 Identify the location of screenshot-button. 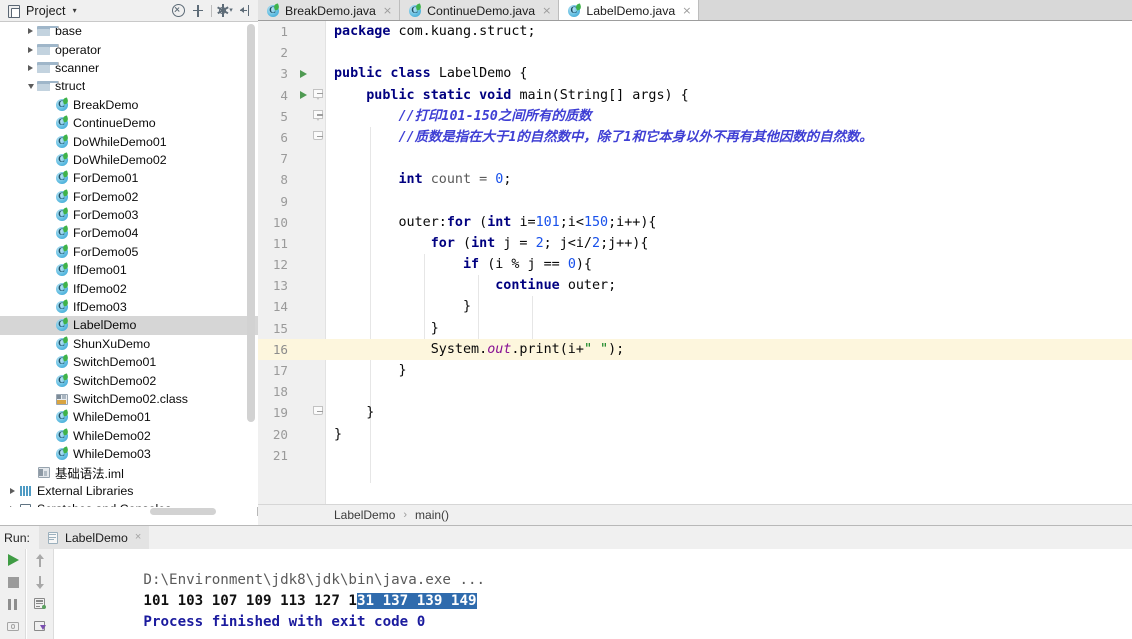
(13, 626).